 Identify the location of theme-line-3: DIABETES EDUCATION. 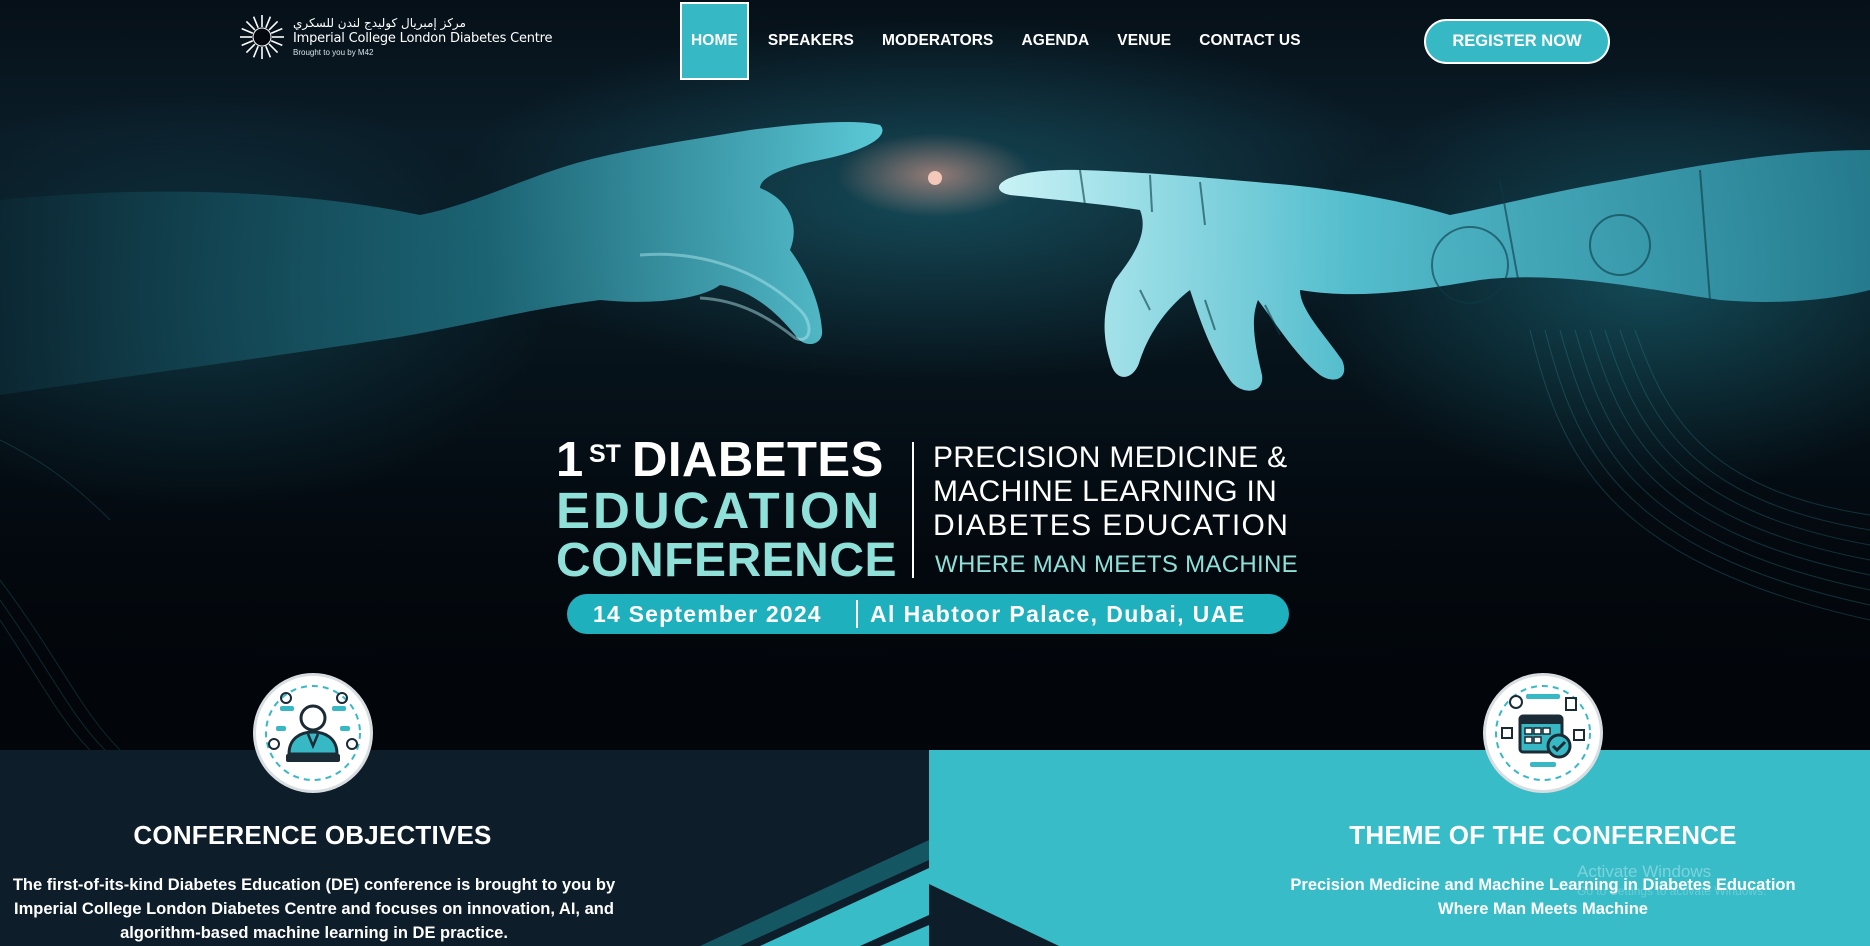
(1111, 525).